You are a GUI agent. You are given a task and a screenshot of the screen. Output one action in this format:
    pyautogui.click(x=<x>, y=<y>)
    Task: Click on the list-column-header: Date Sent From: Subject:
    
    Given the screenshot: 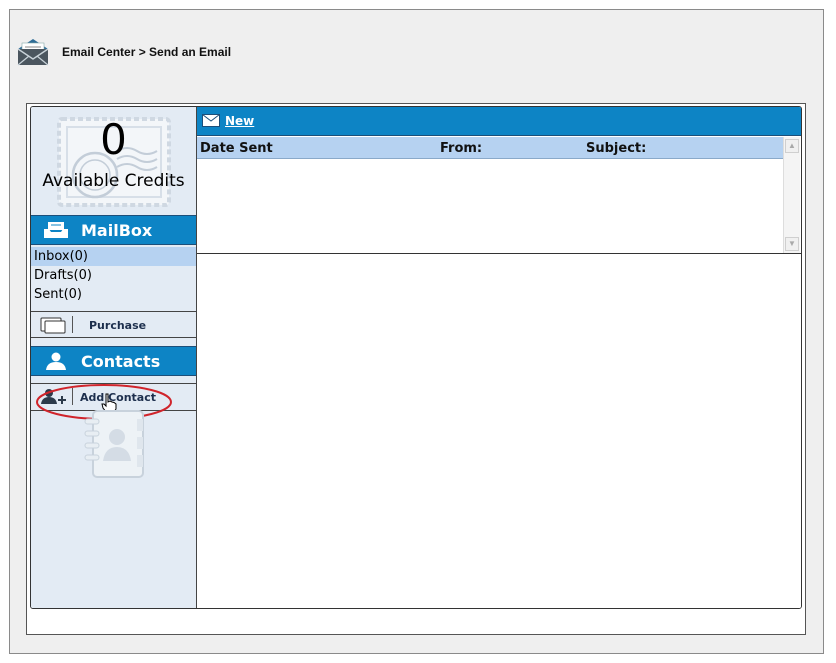 What is the action you would take?
    pyautogui.click(x=490, y=148)
    